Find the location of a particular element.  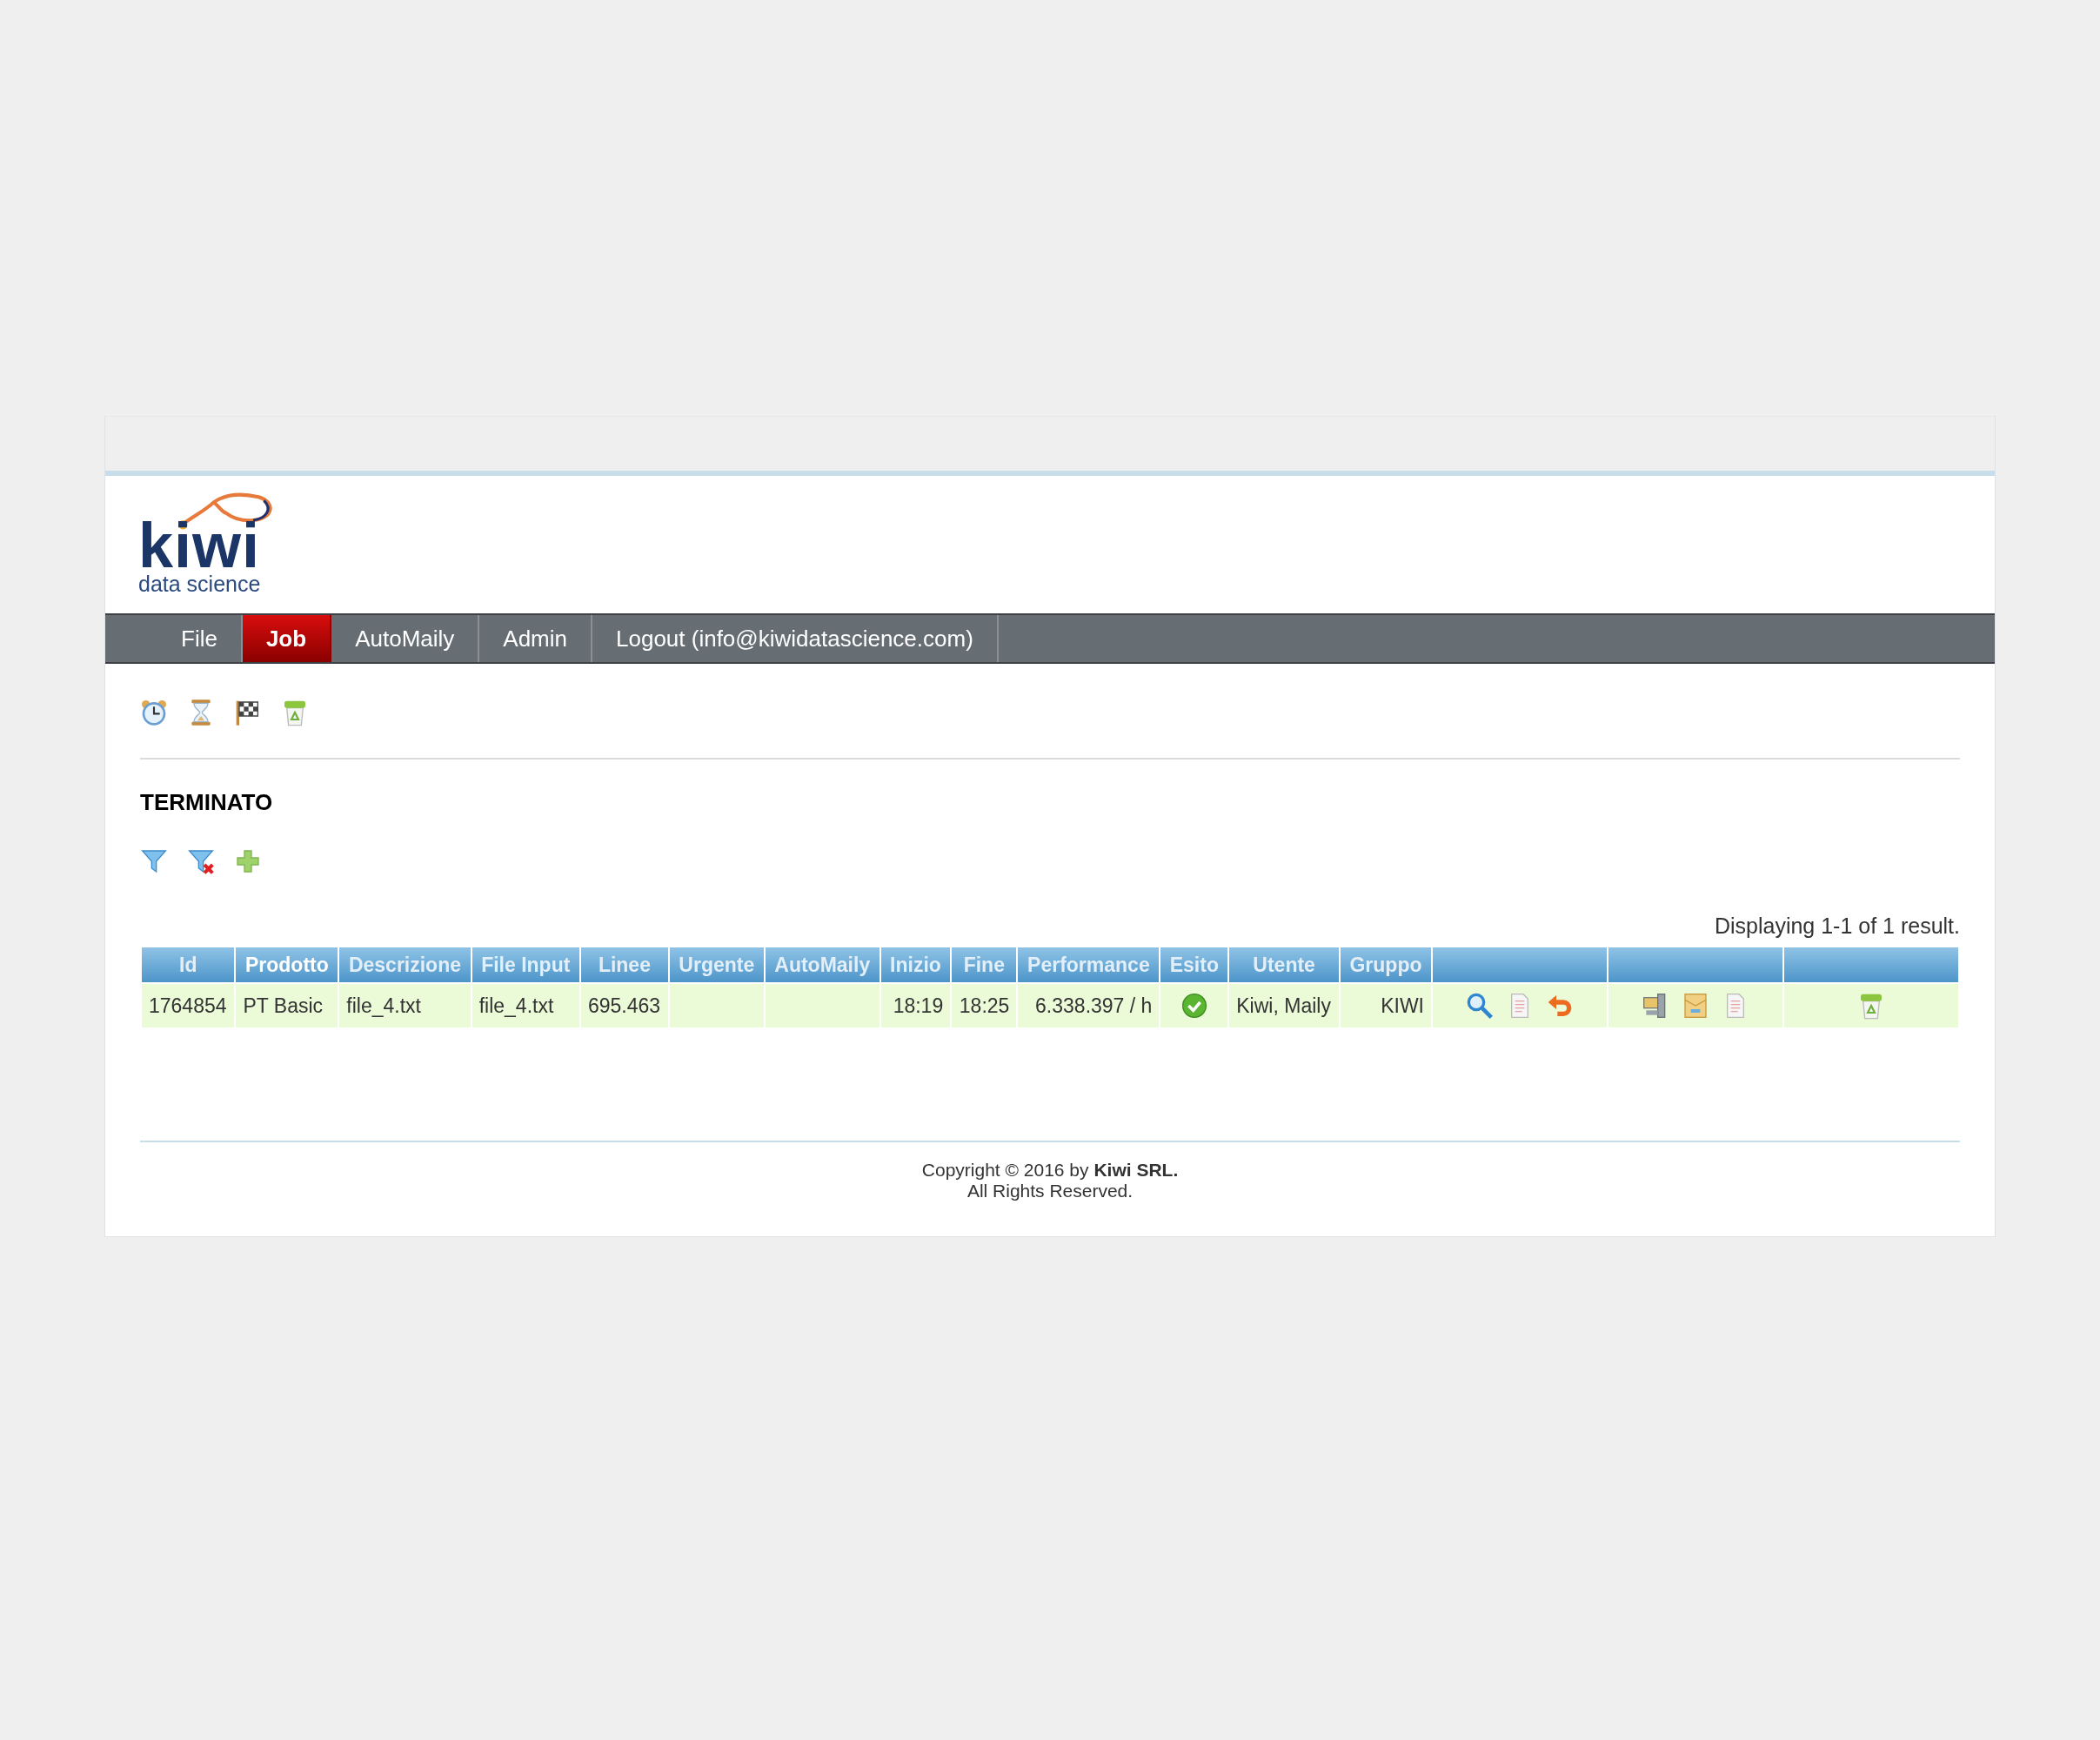

column-header: Utente is located at coordinates (1284, 964).